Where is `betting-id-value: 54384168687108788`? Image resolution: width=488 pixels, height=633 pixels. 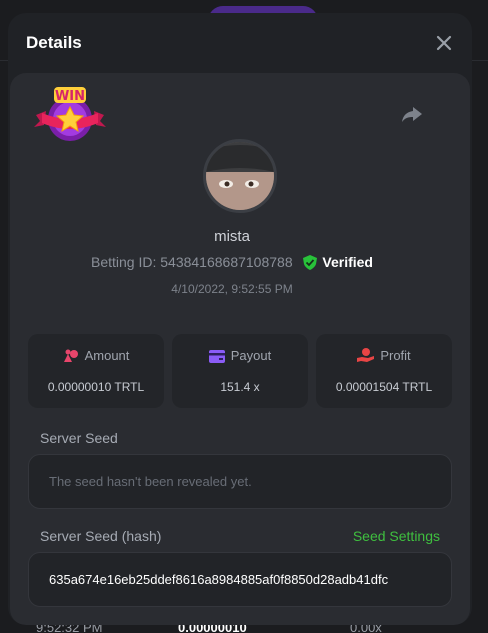 betting-id-value: 54384168687108788 is located at coordinates (226, 262).